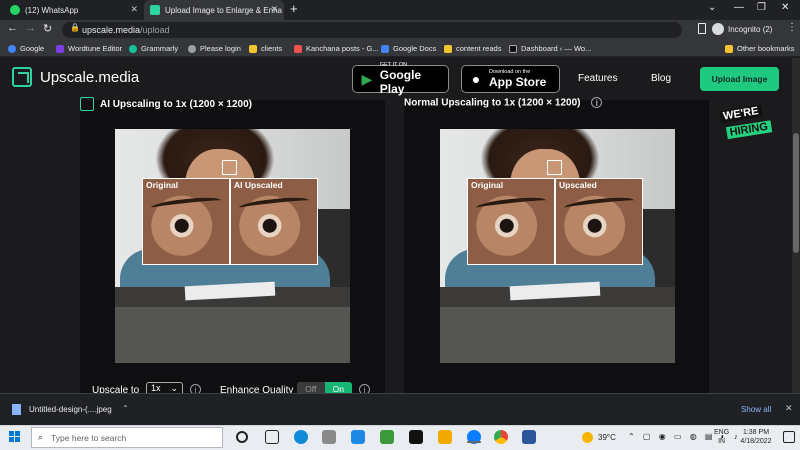 The image size is (800, 450). Describe the element at coordinates (62, 409) in the screenshot. I see `download-item: Untitled-design-(....jpeg` at that location.